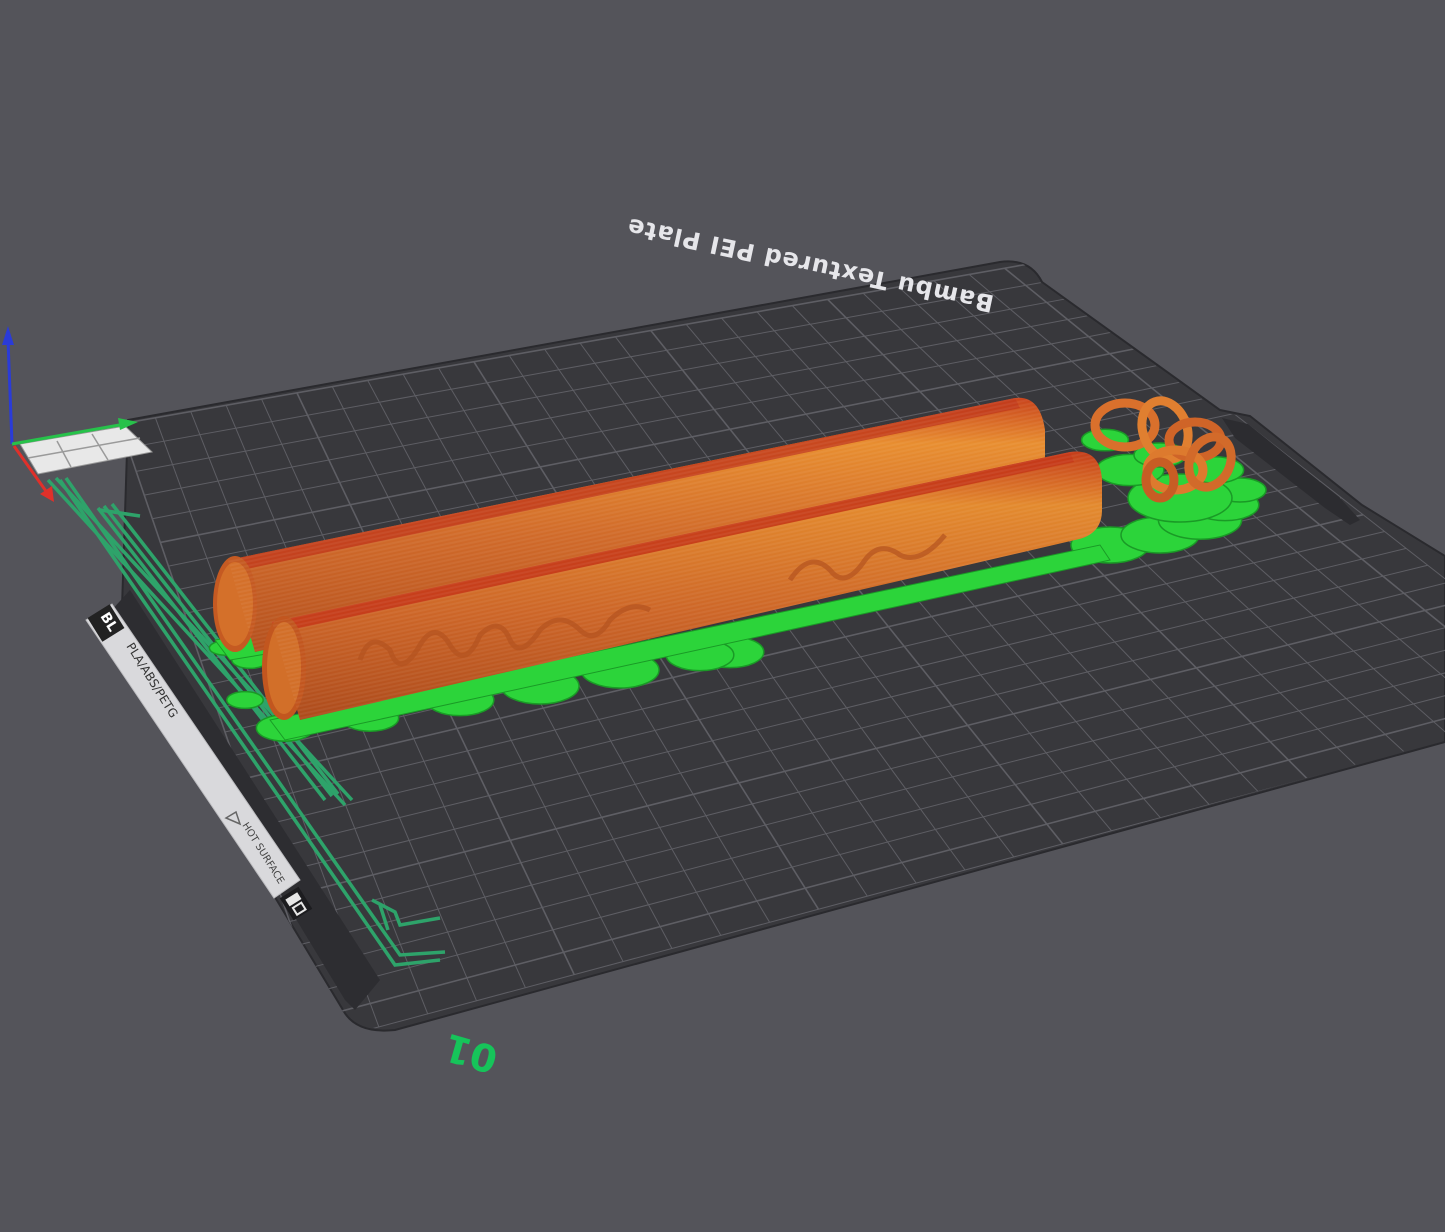 This screenshot has height=1232, width=1445. Describe the element at coordinates (471, 1053) in the screenshot. I see `plate-number: 01` at that location.